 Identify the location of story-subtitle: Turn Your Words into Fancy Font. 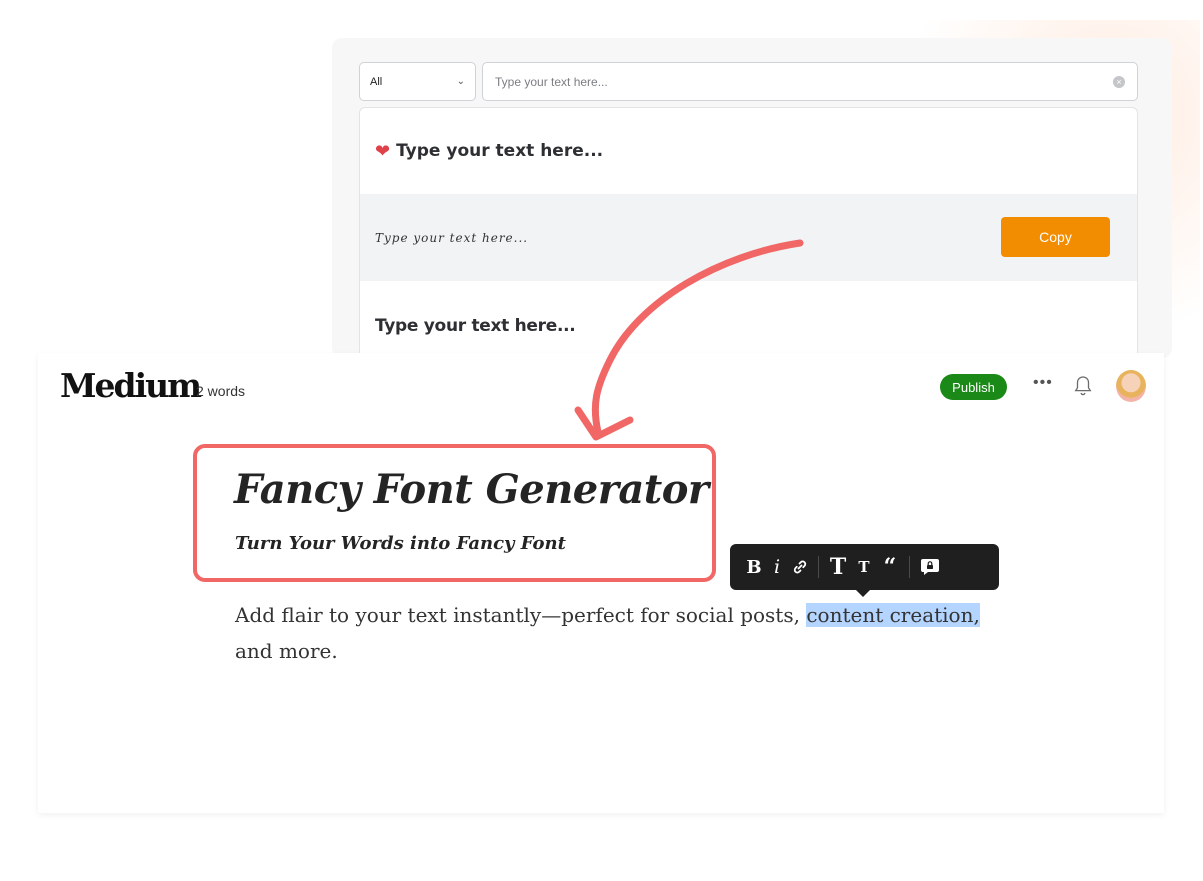
(400, 543).